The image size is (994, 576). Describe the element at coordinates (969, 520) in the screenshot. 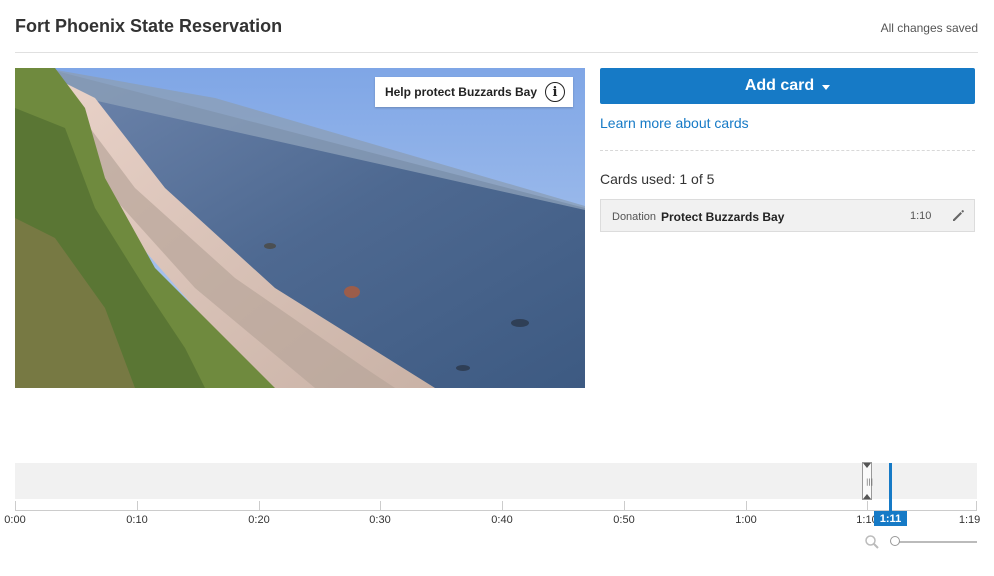

I see `timeline-tick-label: 1:19` at that location.